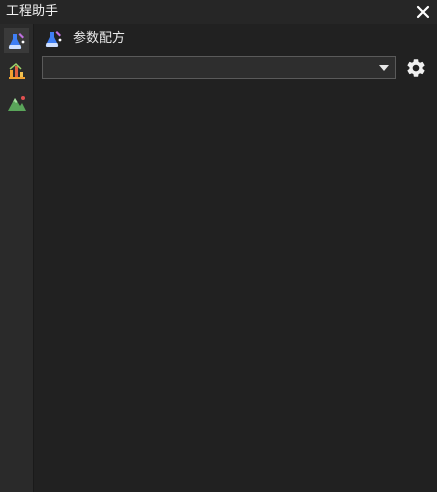 This screenshot has width=437, height=492. Describe the element at coordinates (219, 67) in the screenshot. I see `recipe-select-dropdown` at that location.